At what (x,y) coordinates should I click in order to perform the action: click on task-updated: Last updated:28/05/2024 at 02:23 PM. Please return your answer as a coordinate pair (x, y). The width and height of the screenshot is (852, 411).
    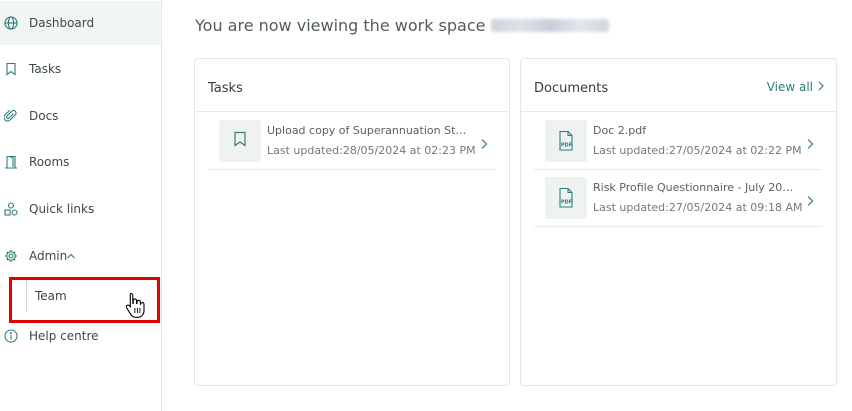
    Looking at the image, I should click on (371, 150).